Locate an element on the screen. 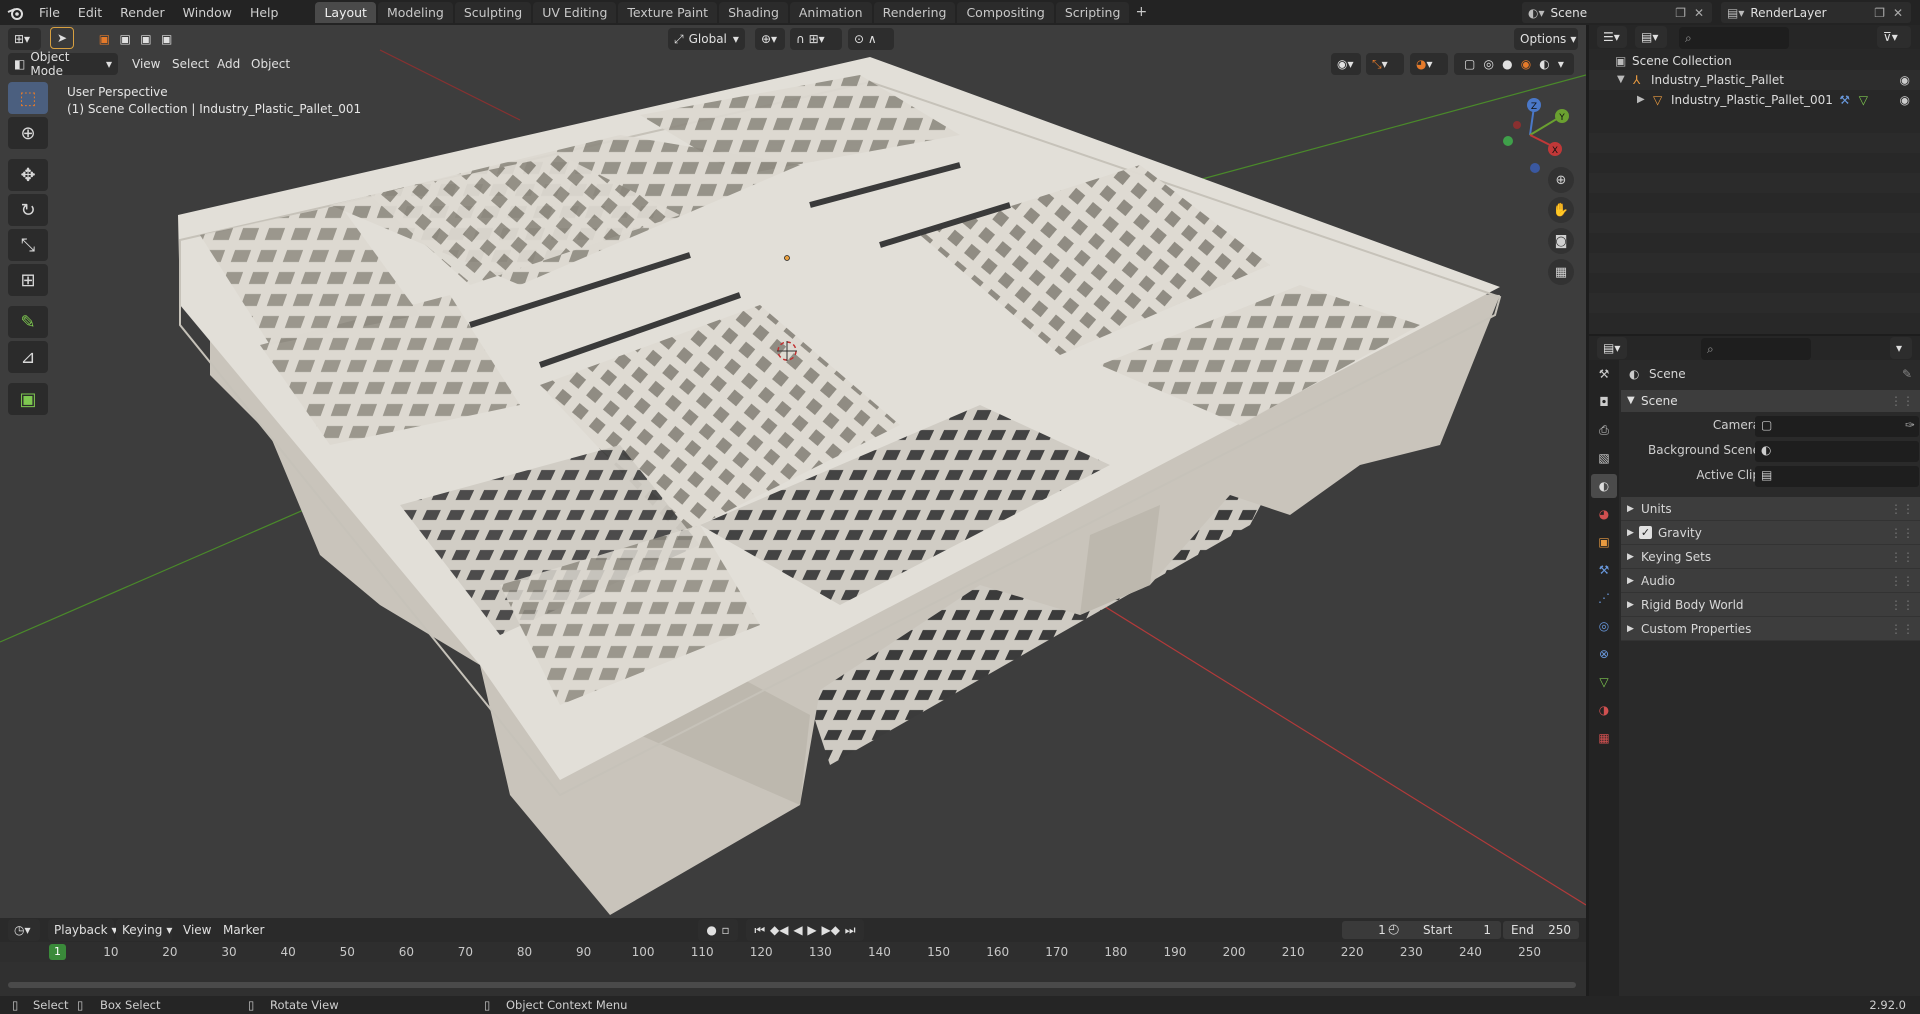  keying-menu: Keying ▾ is located at coordinates (144, 930).